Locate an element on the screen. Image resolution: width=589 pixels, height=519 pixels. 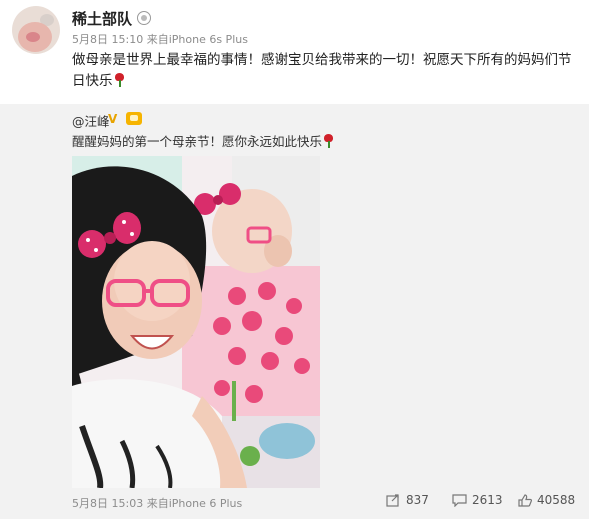
post-meta: 5月8日 15:10 来自iPhone 6s Plus is located at coordinates (160, 39).